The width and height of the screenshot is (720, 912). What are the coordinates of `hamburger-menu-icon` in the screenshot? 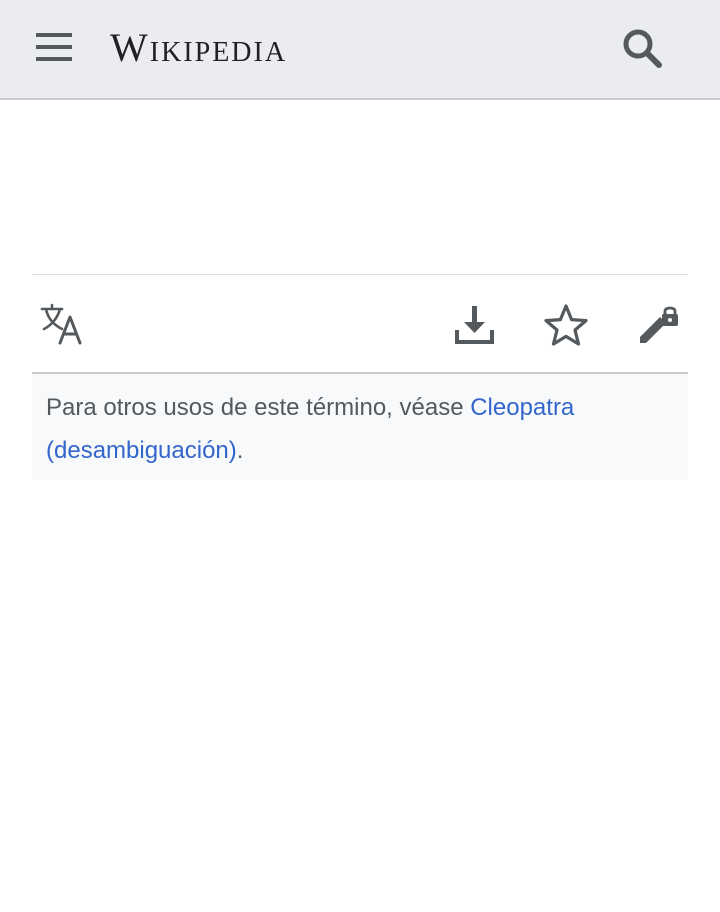 It's located at (54, 47).